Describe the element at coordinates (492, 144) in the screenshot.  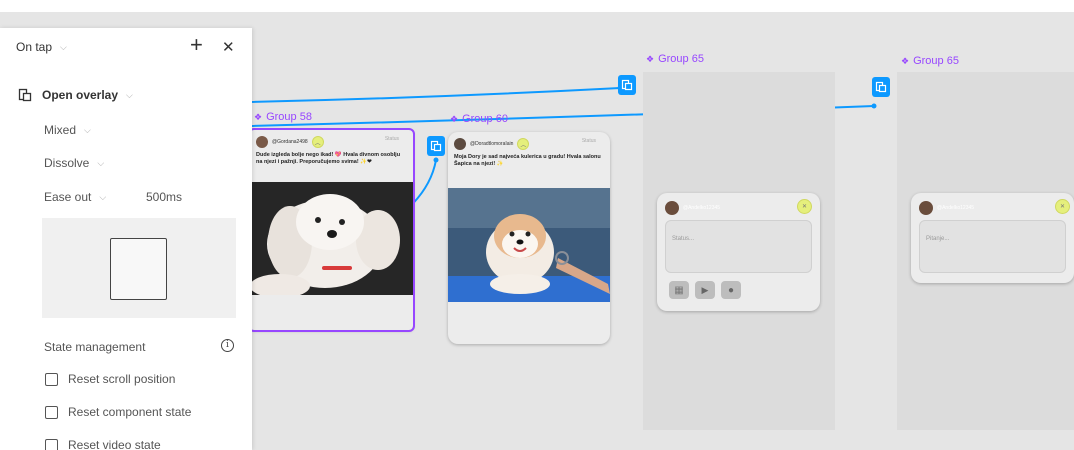
I see `post-username: @DoradtlomoraIain` at that location.